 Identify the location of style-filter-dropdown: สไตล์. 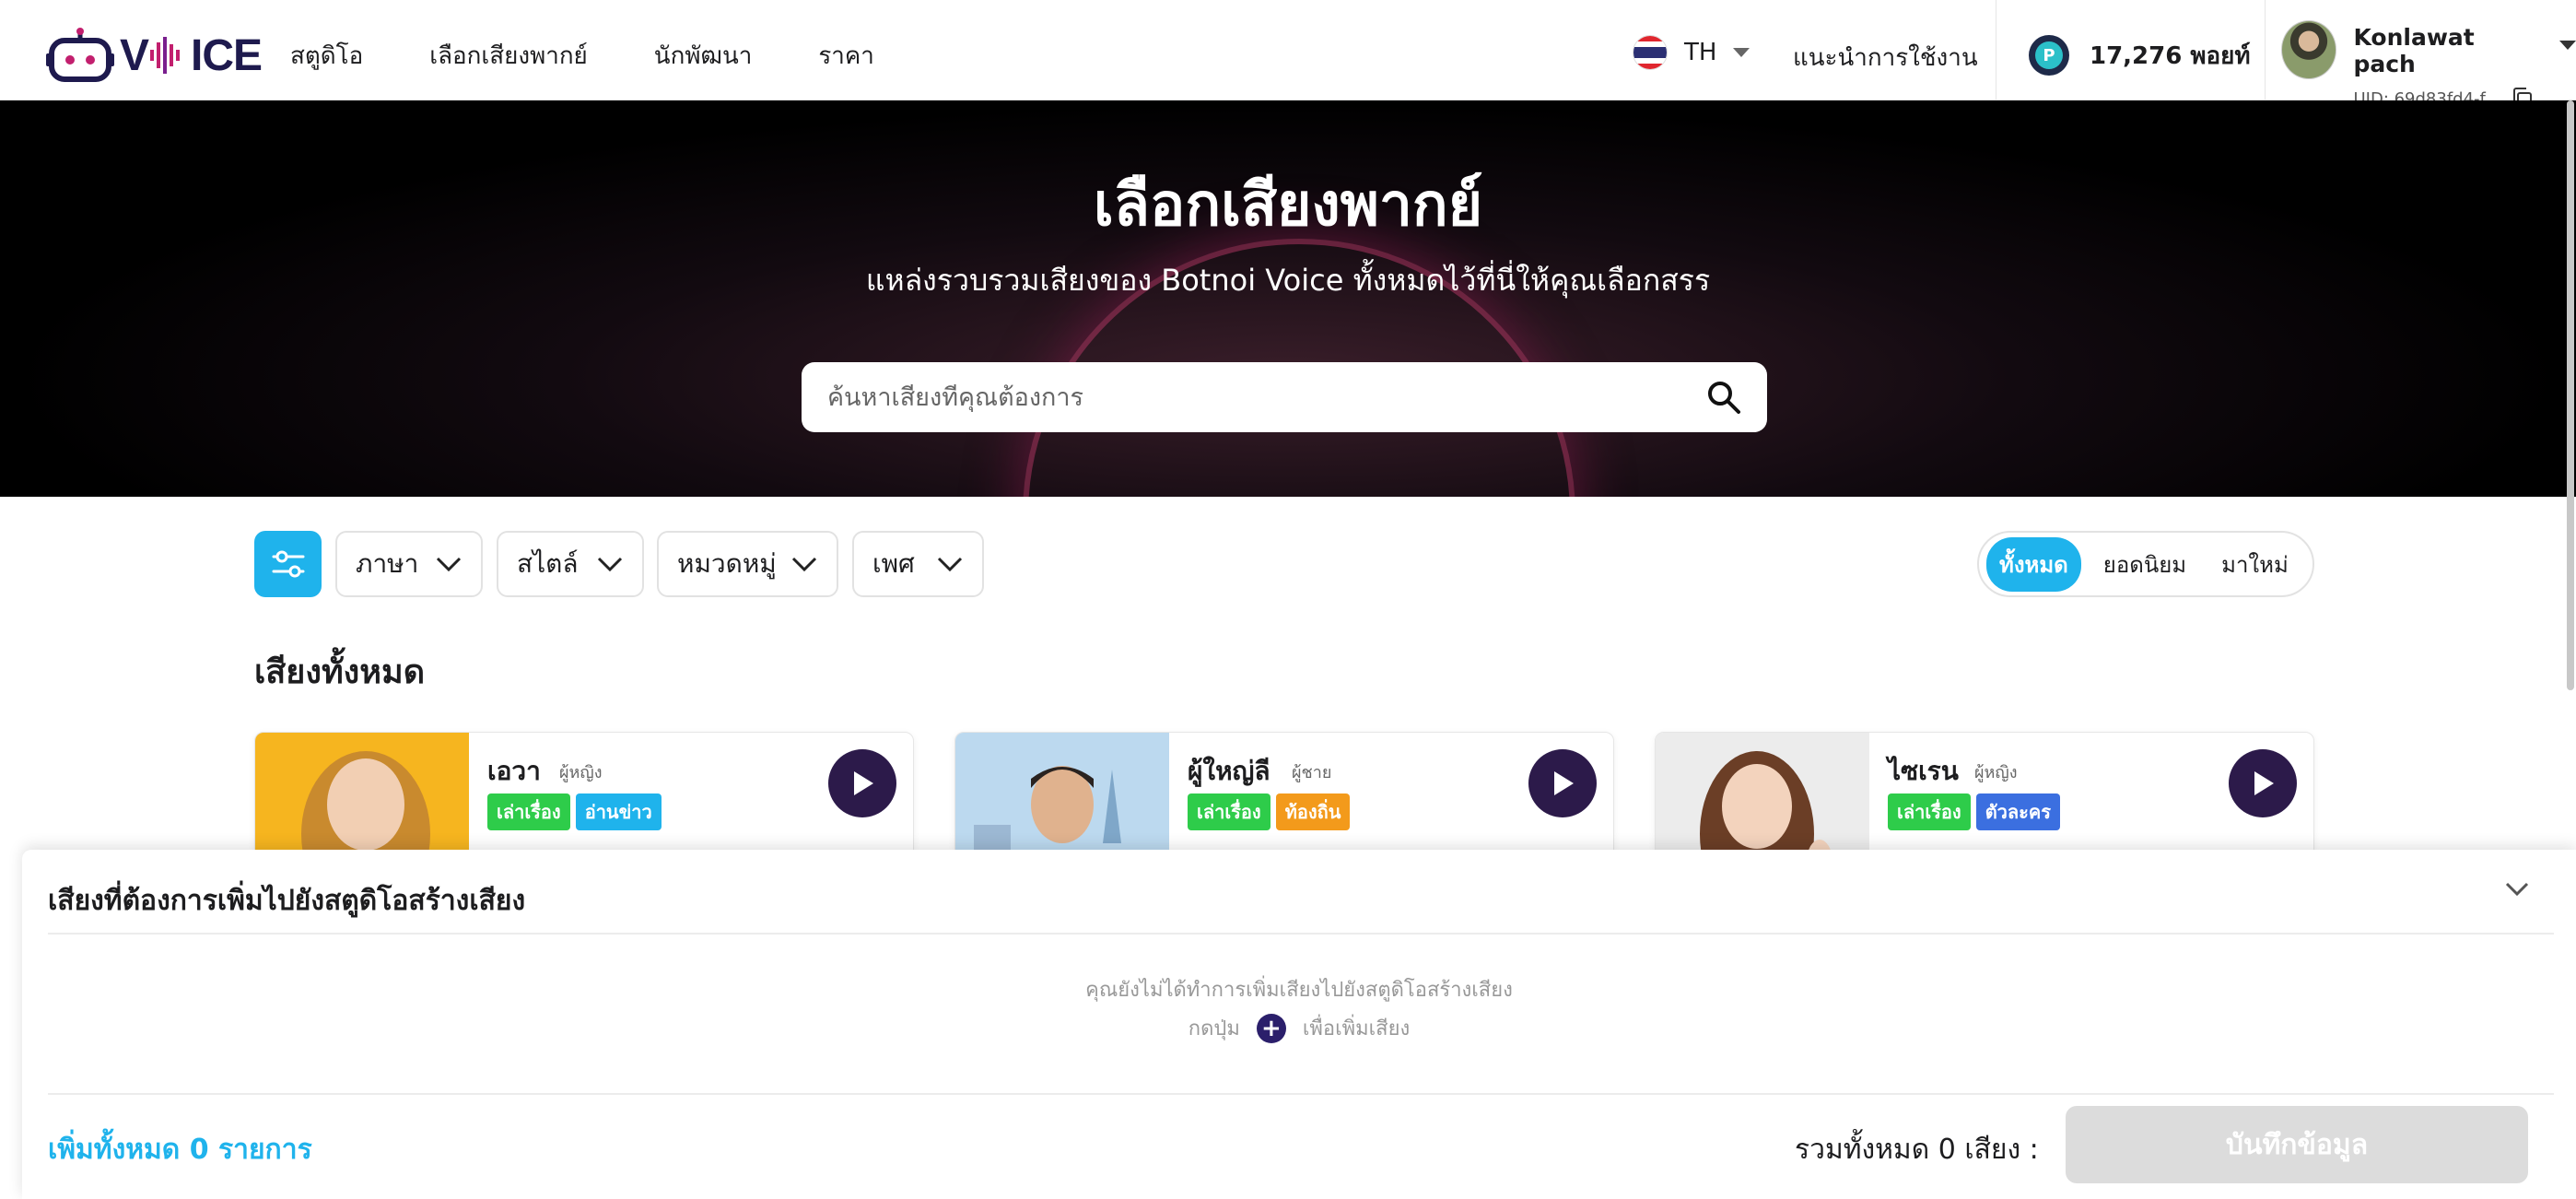
(570, 564).